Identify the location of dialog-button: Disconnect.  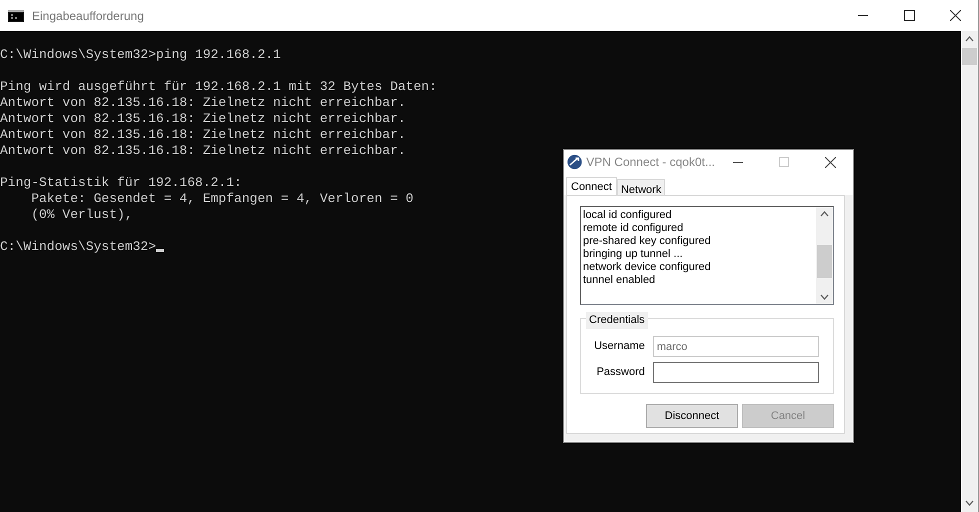
(692, 416).